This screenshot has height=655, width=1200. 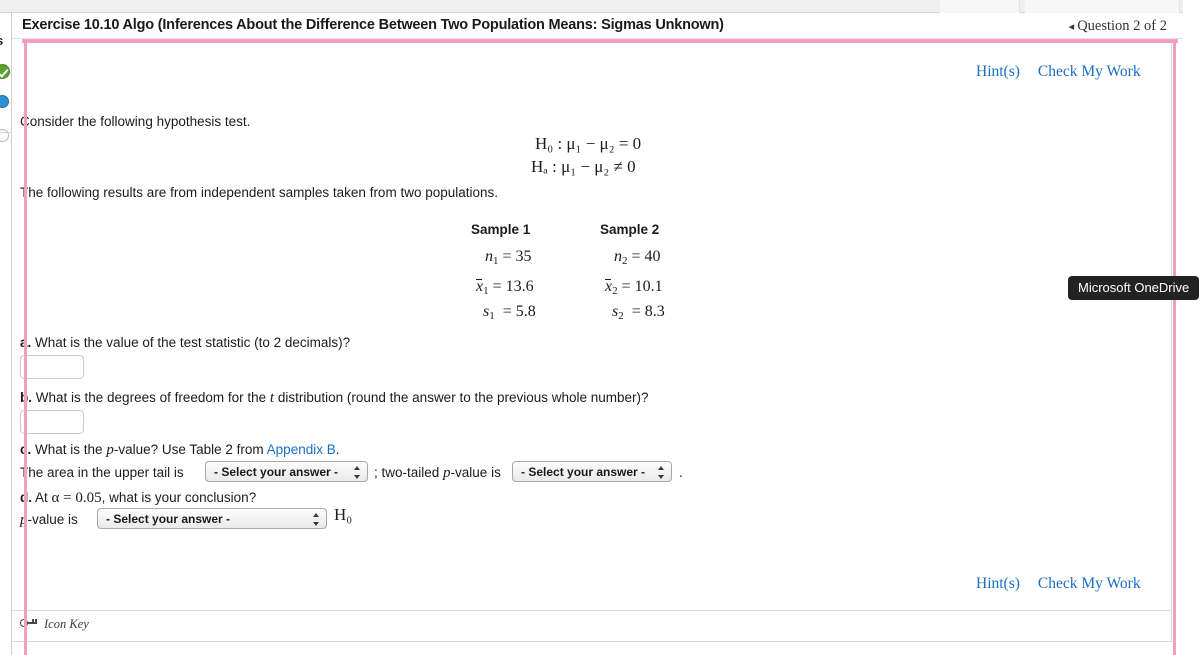 What do you see at coordinates (592, 610) in the screenshot?
I see `footer-divider` at bounding box center [592, 610].